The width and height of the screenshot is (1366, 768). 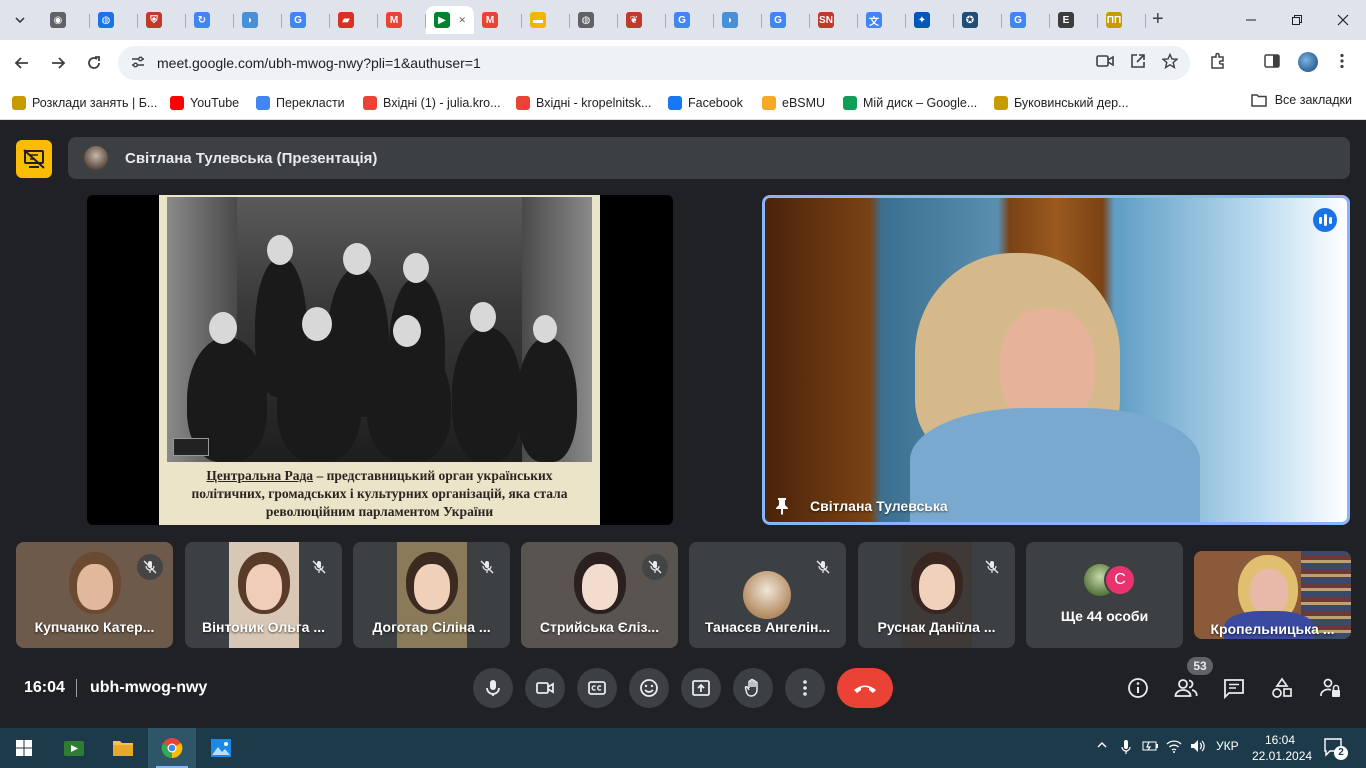 What do you see at coordinates (930, 20) in the screenshot?
I see `tab-emblem: ✦` at bounding box center [930, 20].